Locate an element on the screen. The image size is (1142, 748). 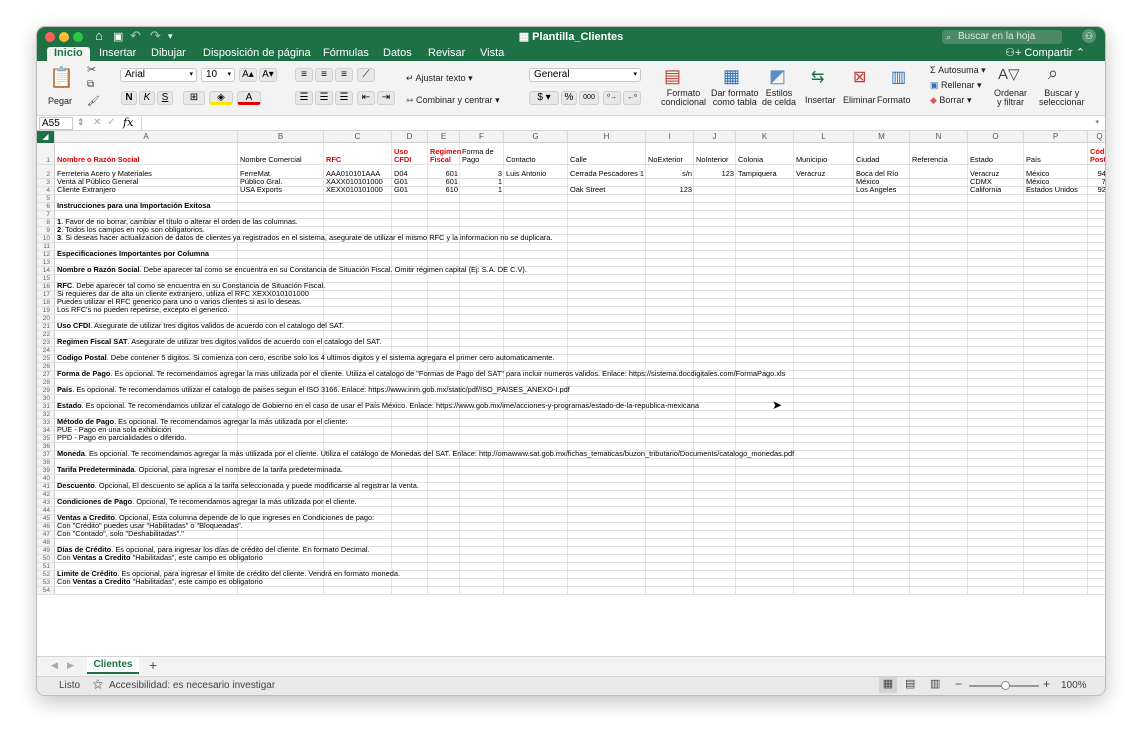
cell-c1: RFC is located at coordinates (358, 153).